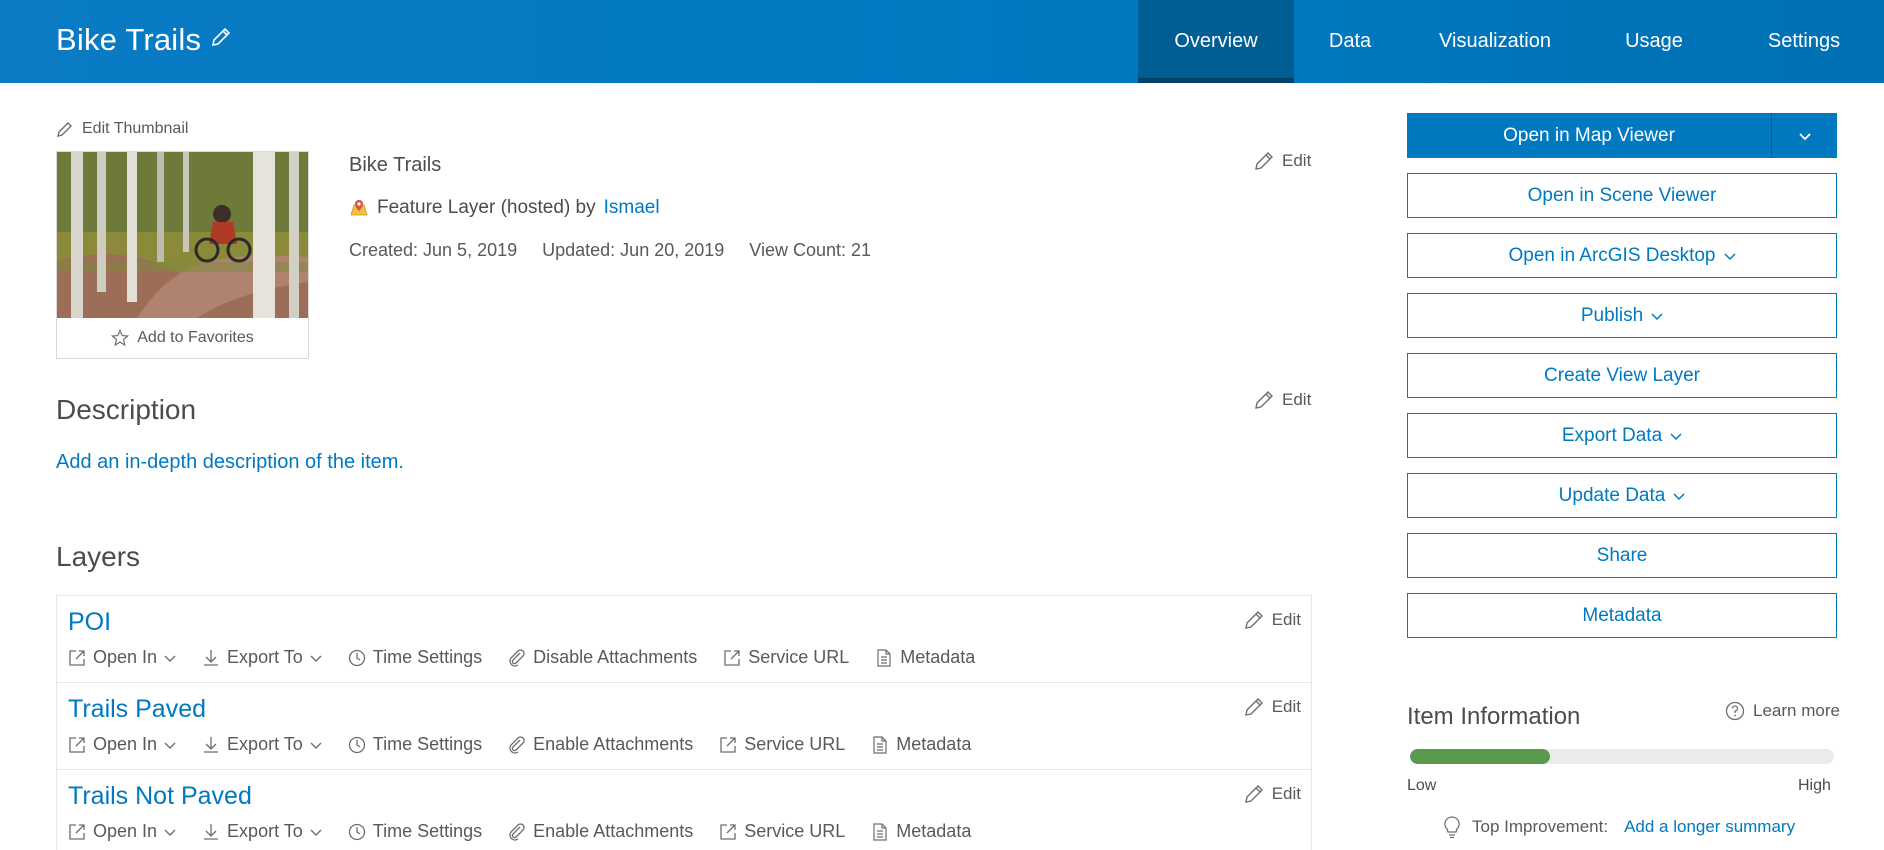  Describe the element at coordinates (880, 744) in the screenshot. I see `document-icon` at that location.